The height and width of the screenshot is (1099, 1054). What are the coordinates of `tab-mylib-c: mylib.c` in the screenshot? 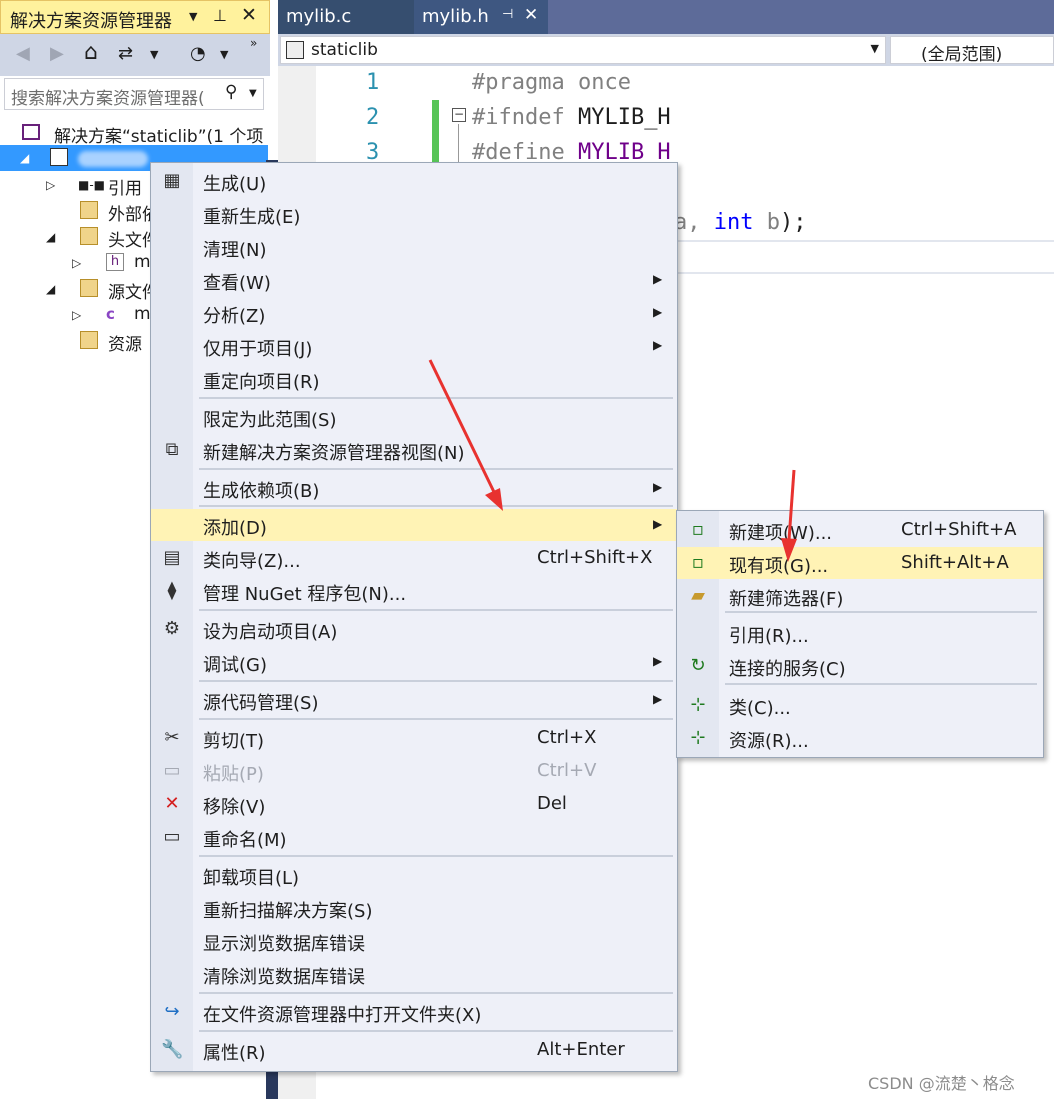 It's located at (346, 17).